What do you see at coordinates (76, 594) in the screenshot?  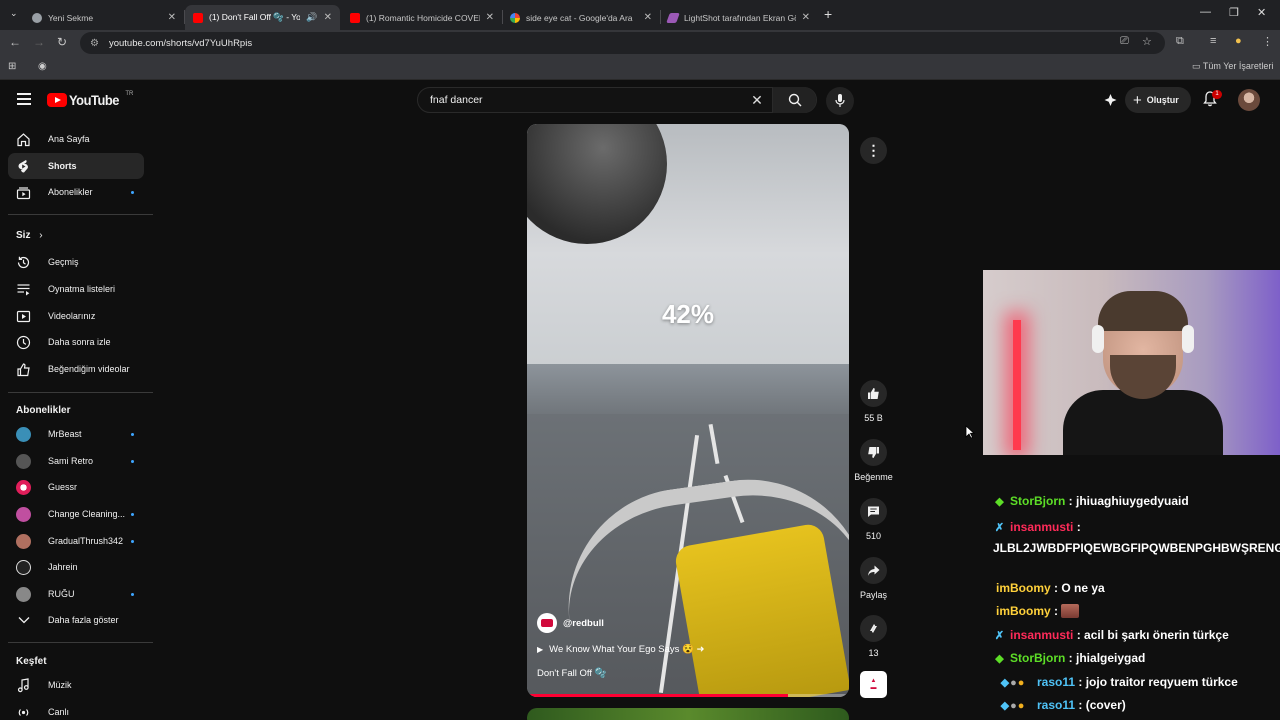 I see `subscription-rugu: RUĞU` at bounding box center [76, 594].